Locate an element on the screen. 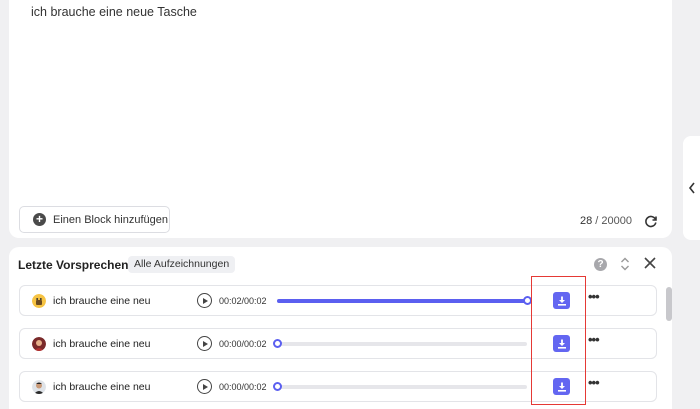 This screenshot has height=409, width=700. help-icon: ? is located at coordinates (600, 264).